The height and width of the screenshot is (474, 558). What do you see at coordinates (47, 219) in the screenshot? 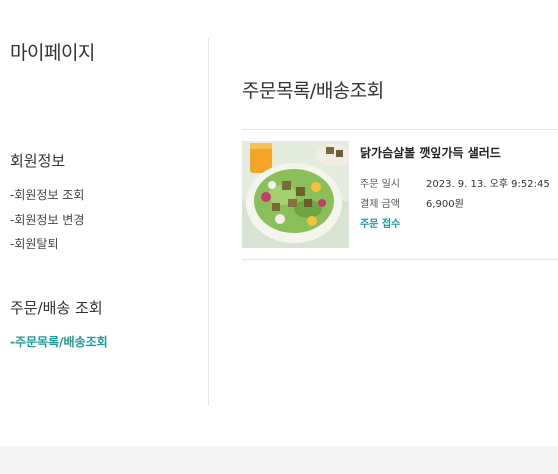
I see `sidebar-item-member-edit: -회원정보 변경` at bounding box center [47, 219].